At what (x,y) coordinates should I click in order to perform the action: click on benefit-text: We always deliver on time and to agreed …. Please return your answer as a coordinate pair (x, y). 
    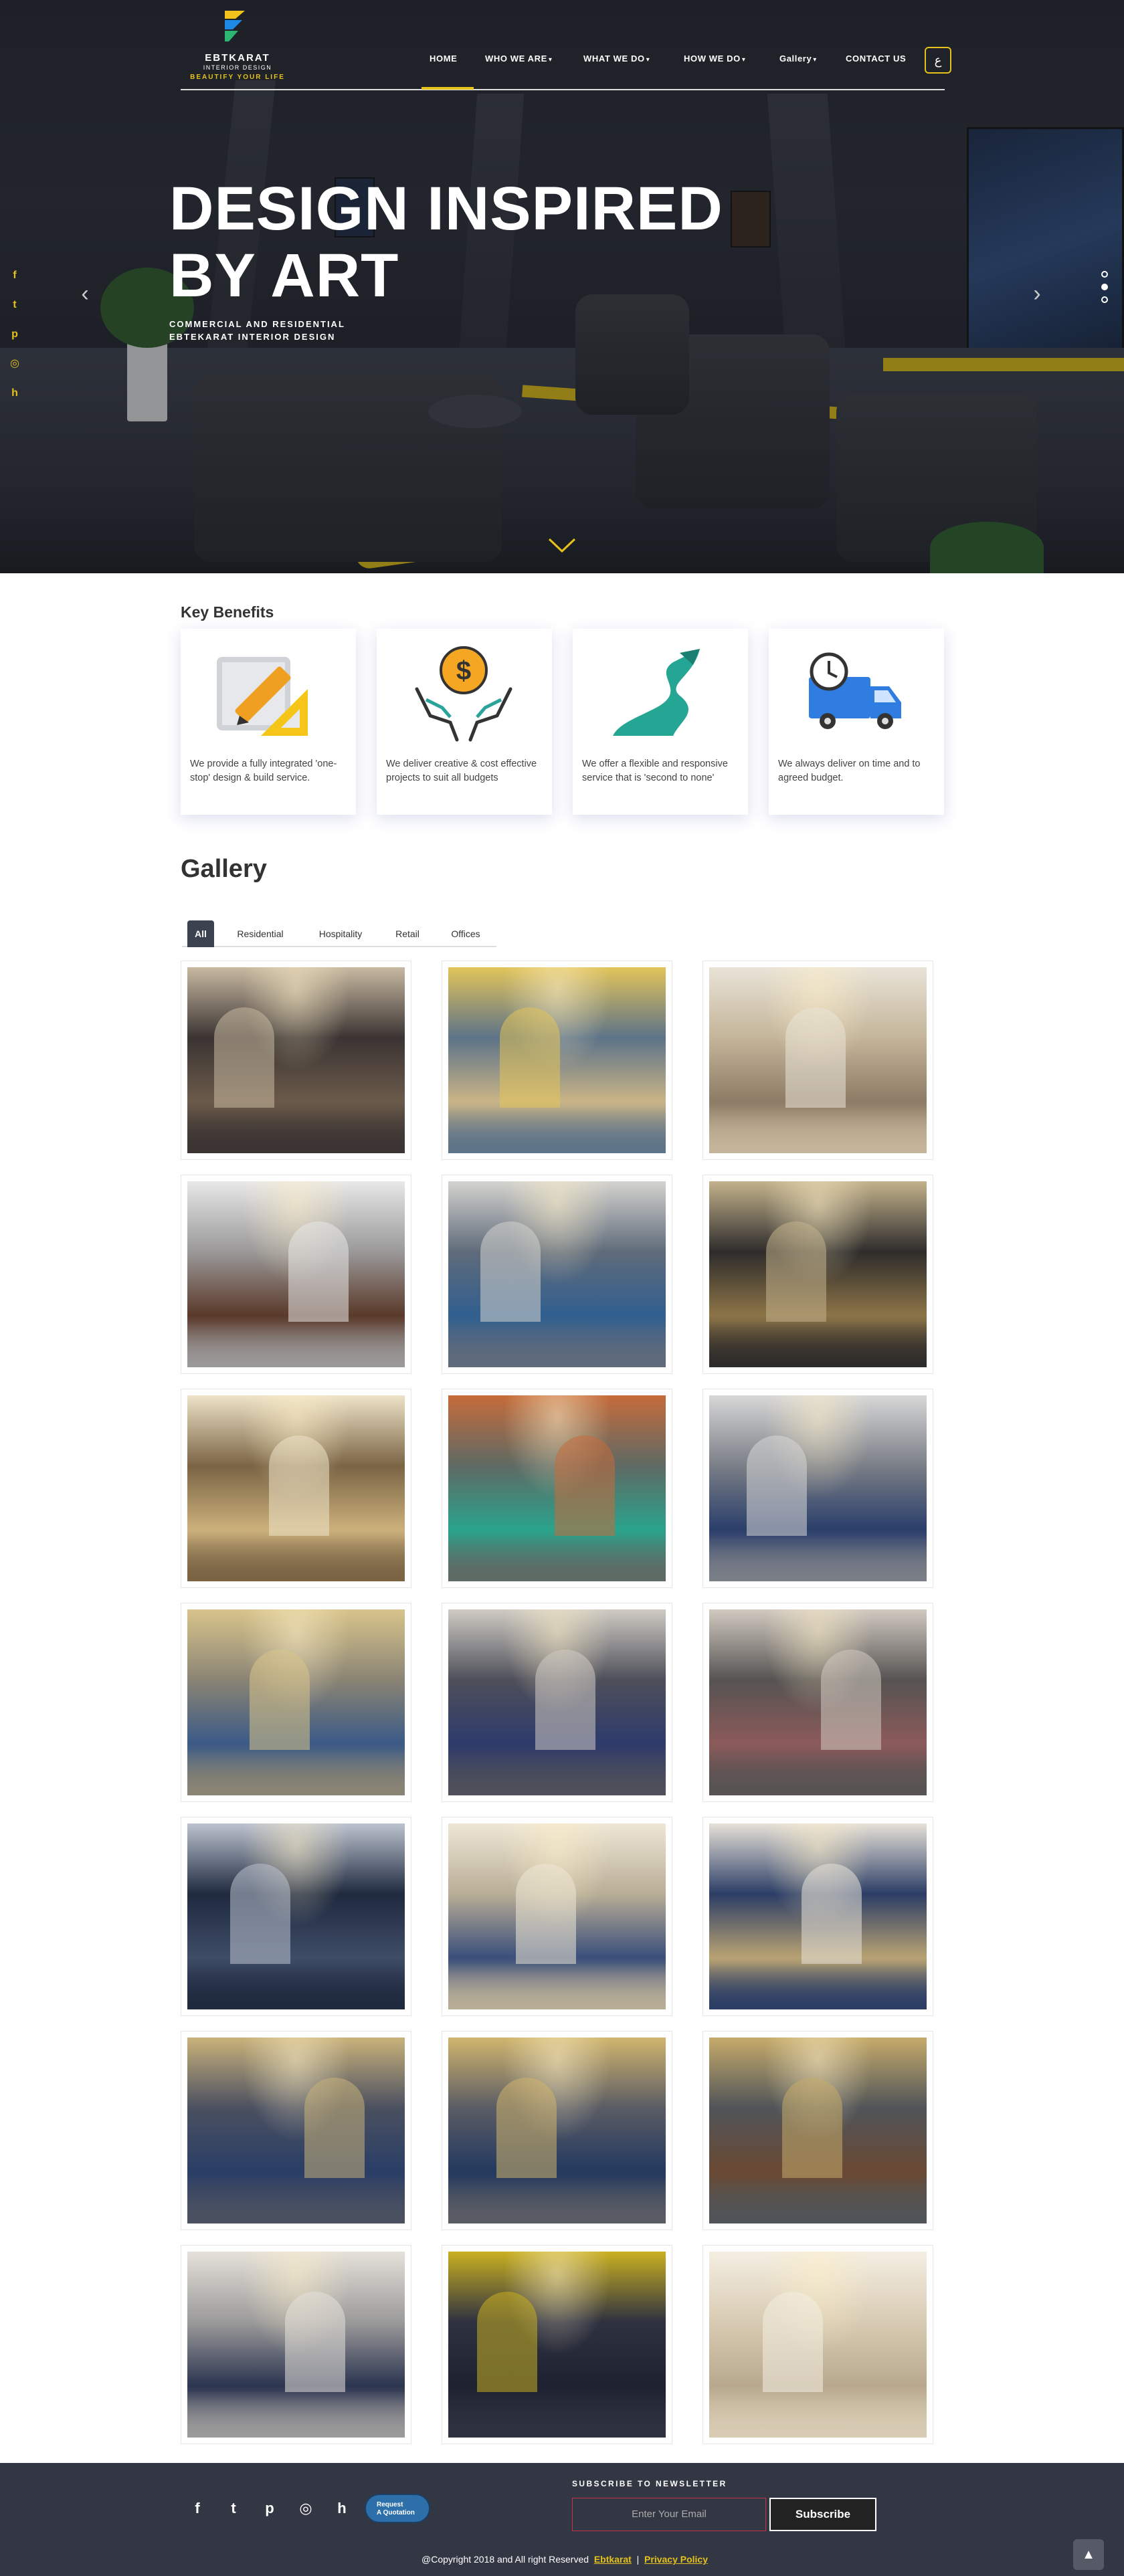
    Looking at the image, I should click on (849, 771).